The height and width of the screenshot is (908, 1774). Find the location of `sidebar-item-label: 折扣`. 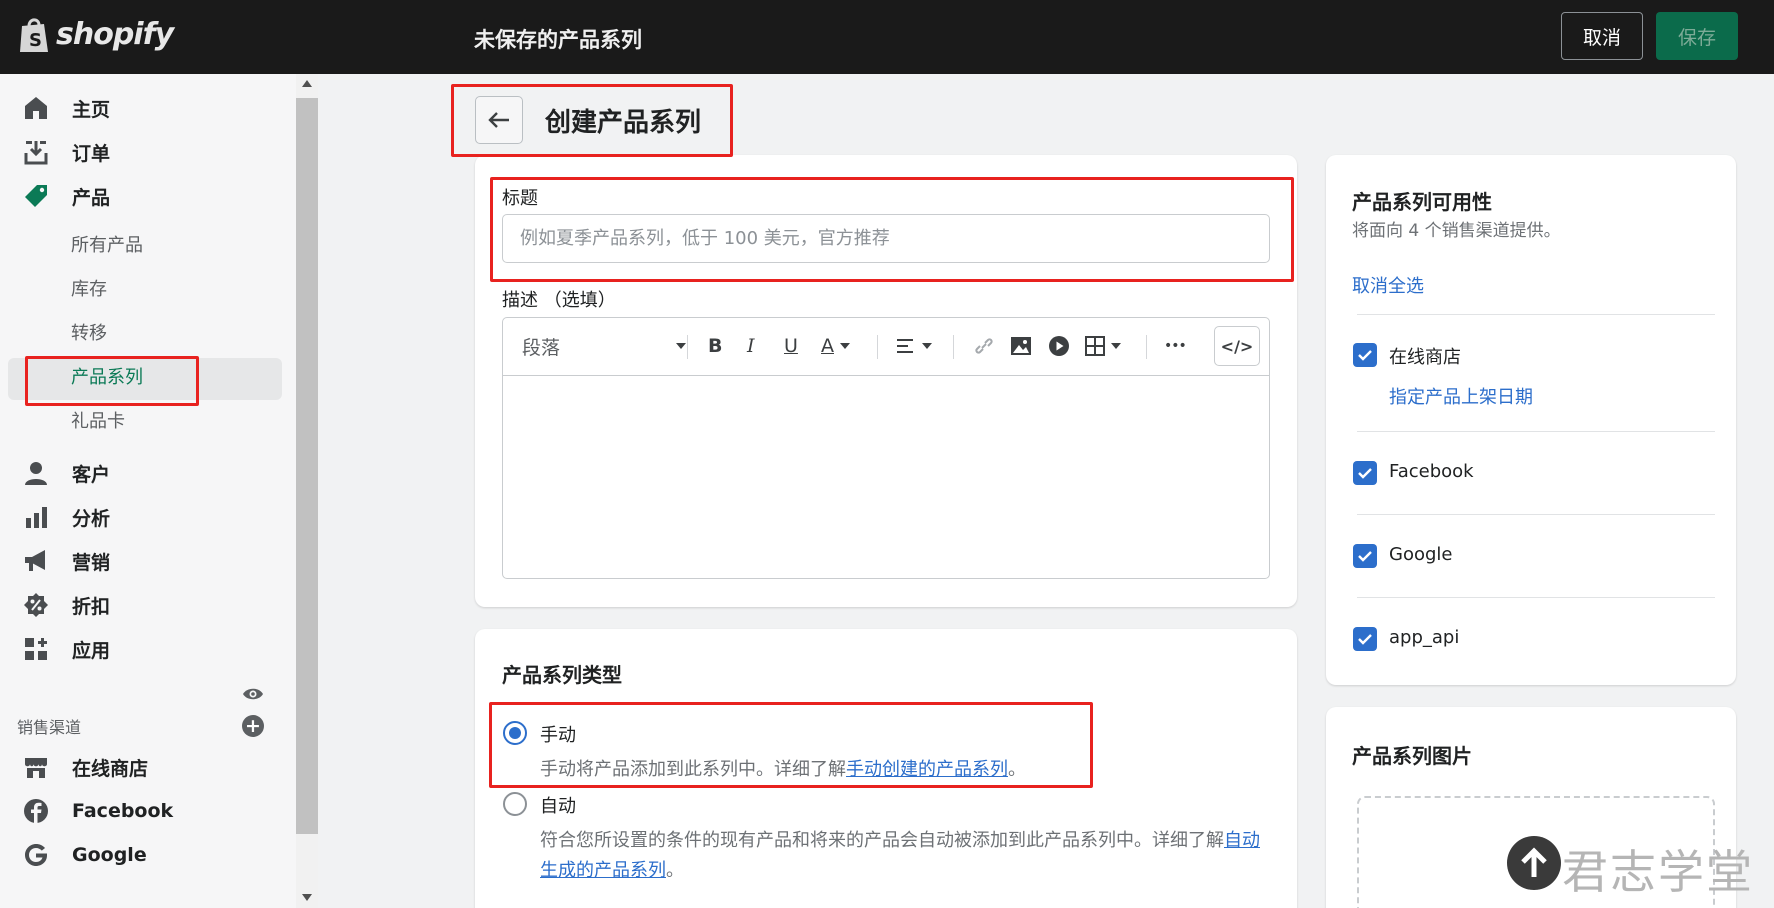

sidebar-item-label: 折扣 is located at coordinates (91, 606).